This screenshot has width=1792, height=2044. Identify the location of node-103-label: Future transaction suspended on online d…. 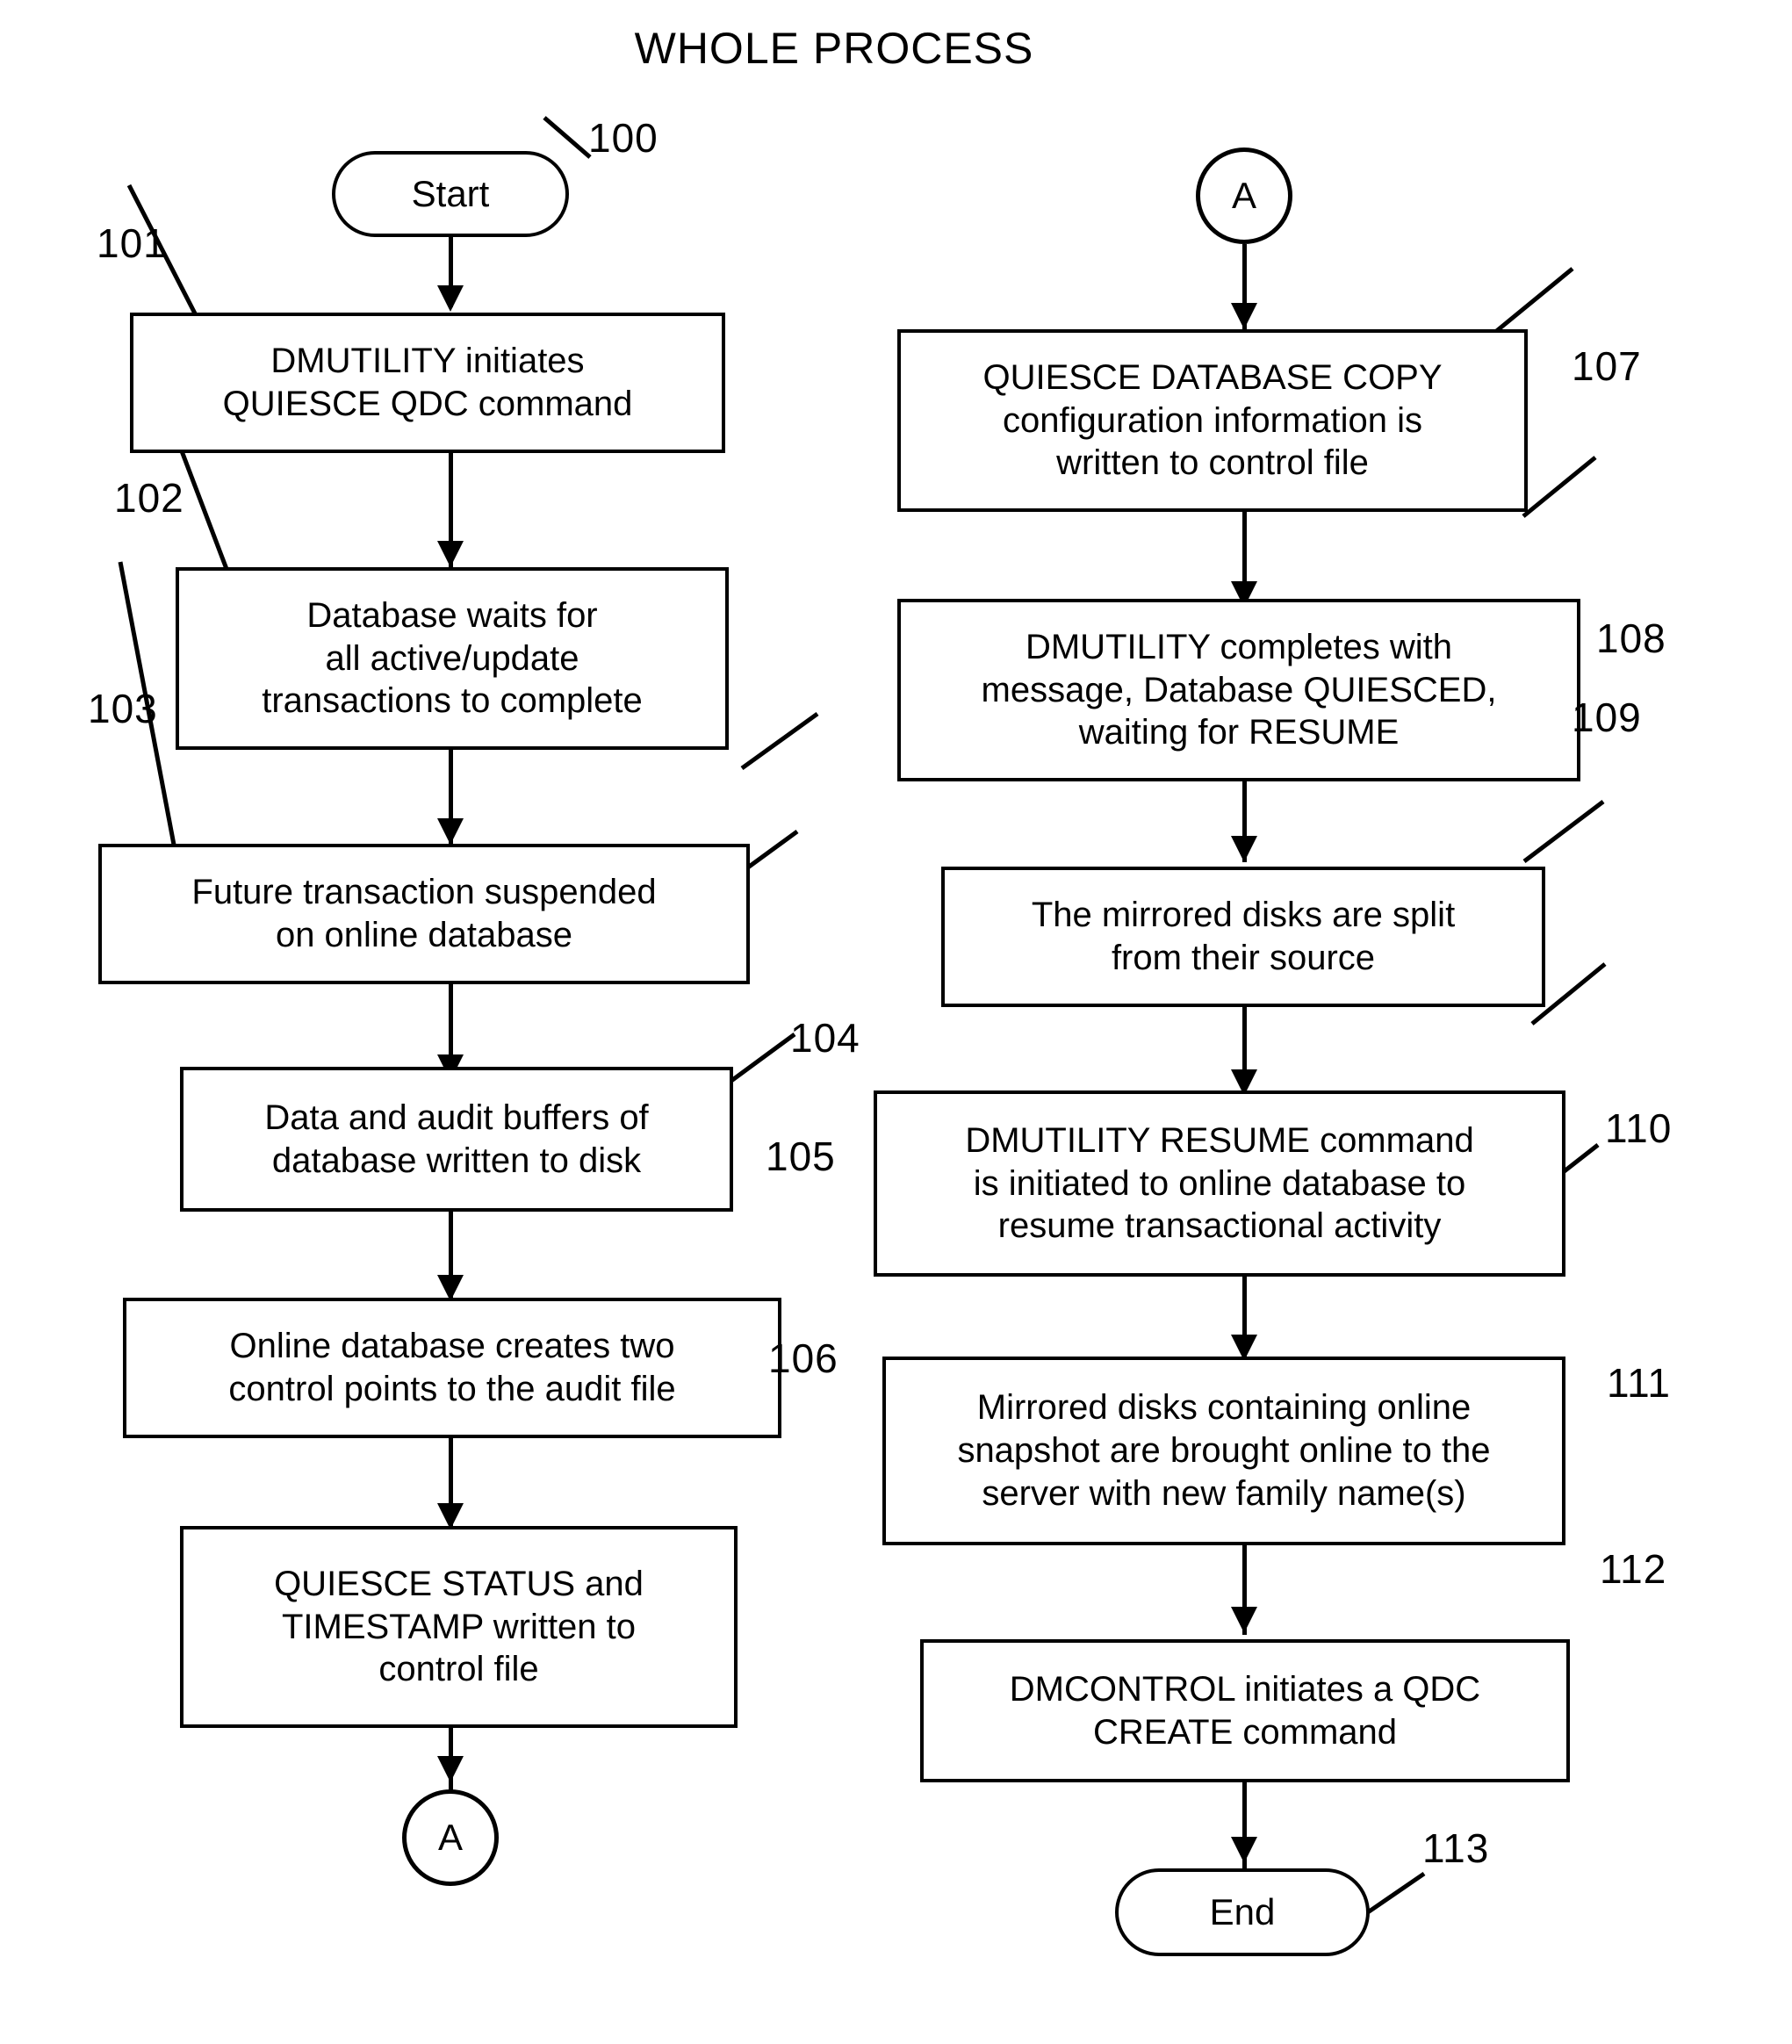
(424, 913).